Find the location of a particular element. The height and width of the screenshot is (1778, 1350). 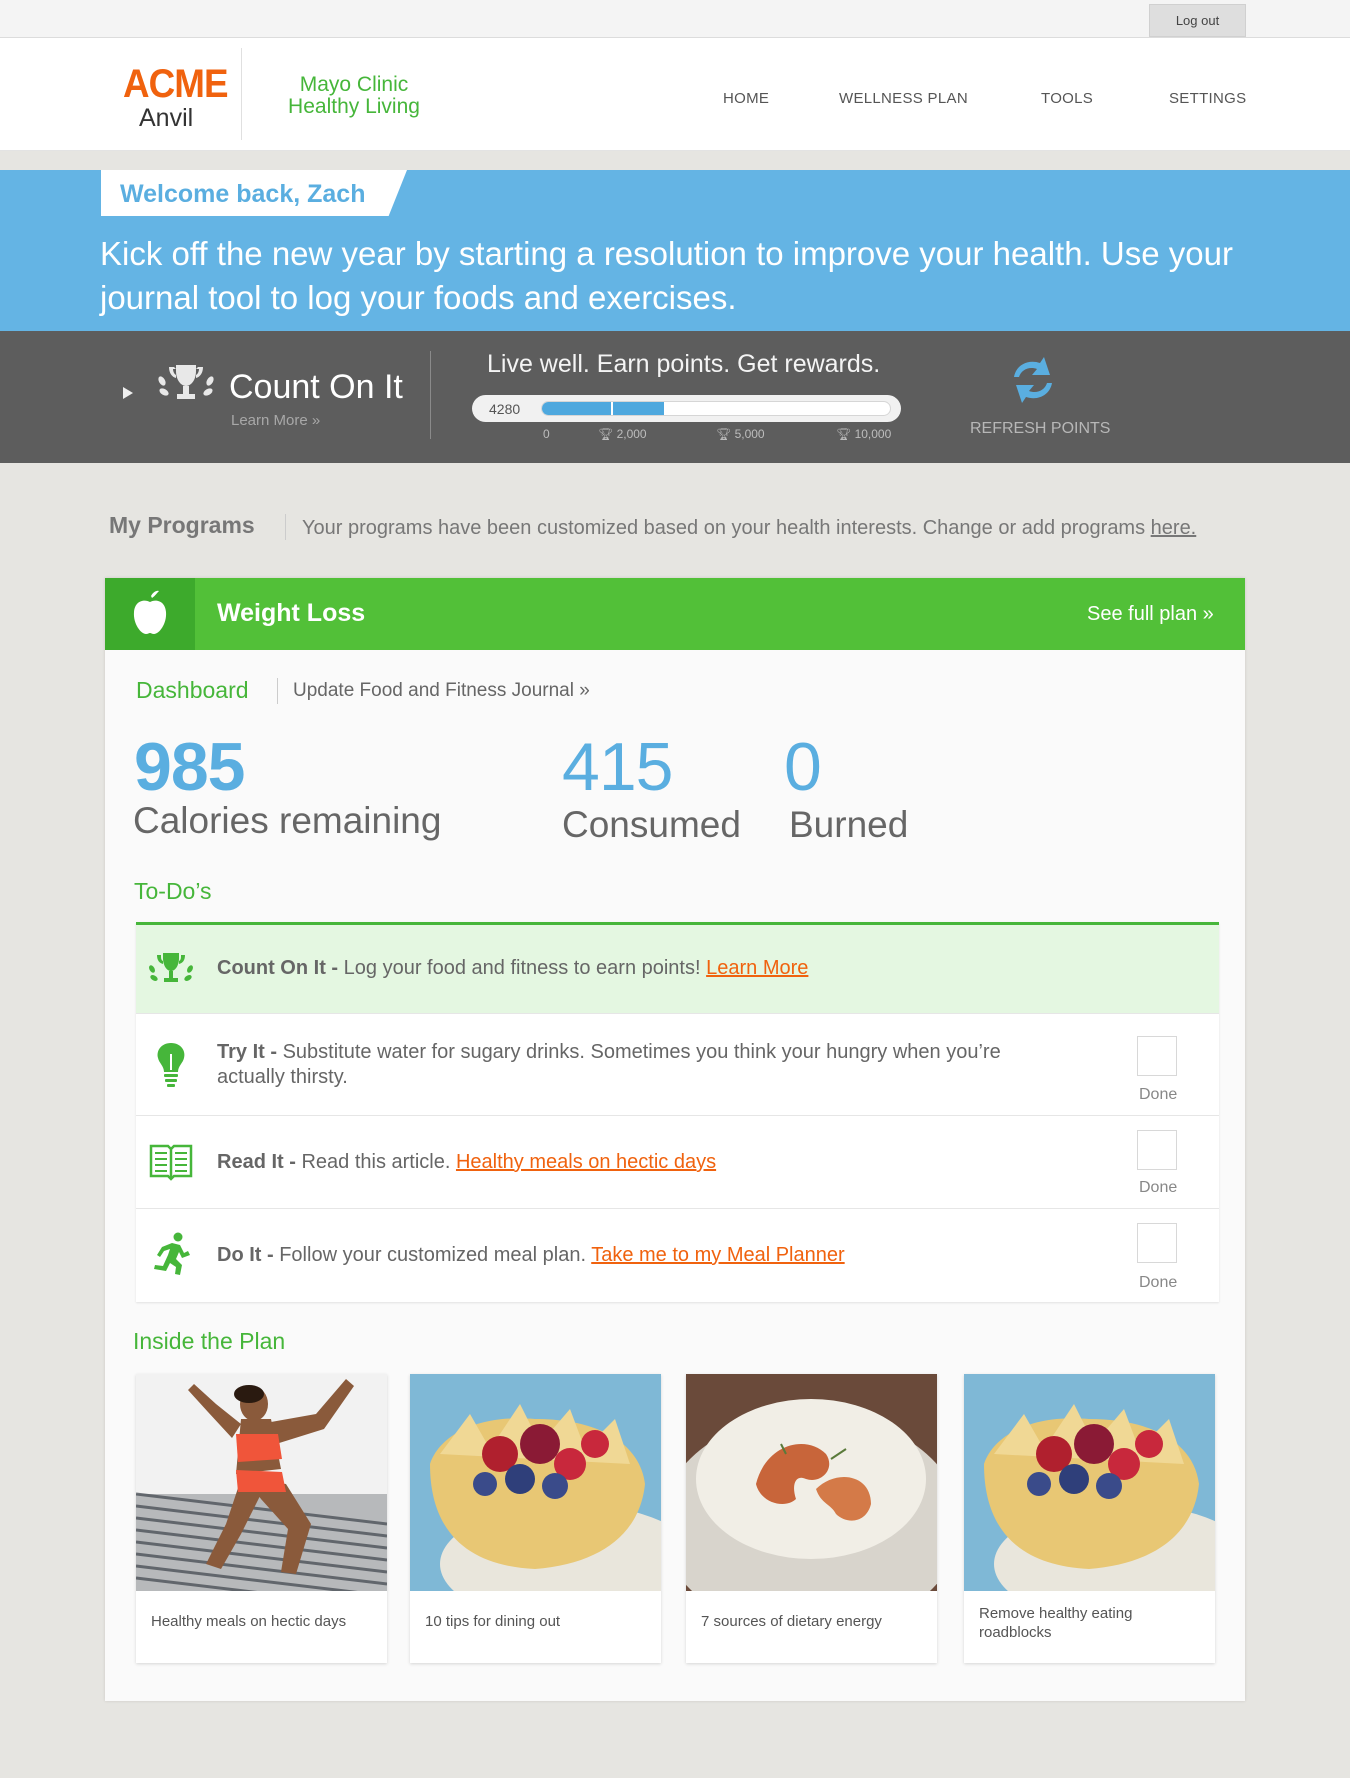

card-caption: Remove healthy eating roadblocks is located at coordinates (1056, 1623).